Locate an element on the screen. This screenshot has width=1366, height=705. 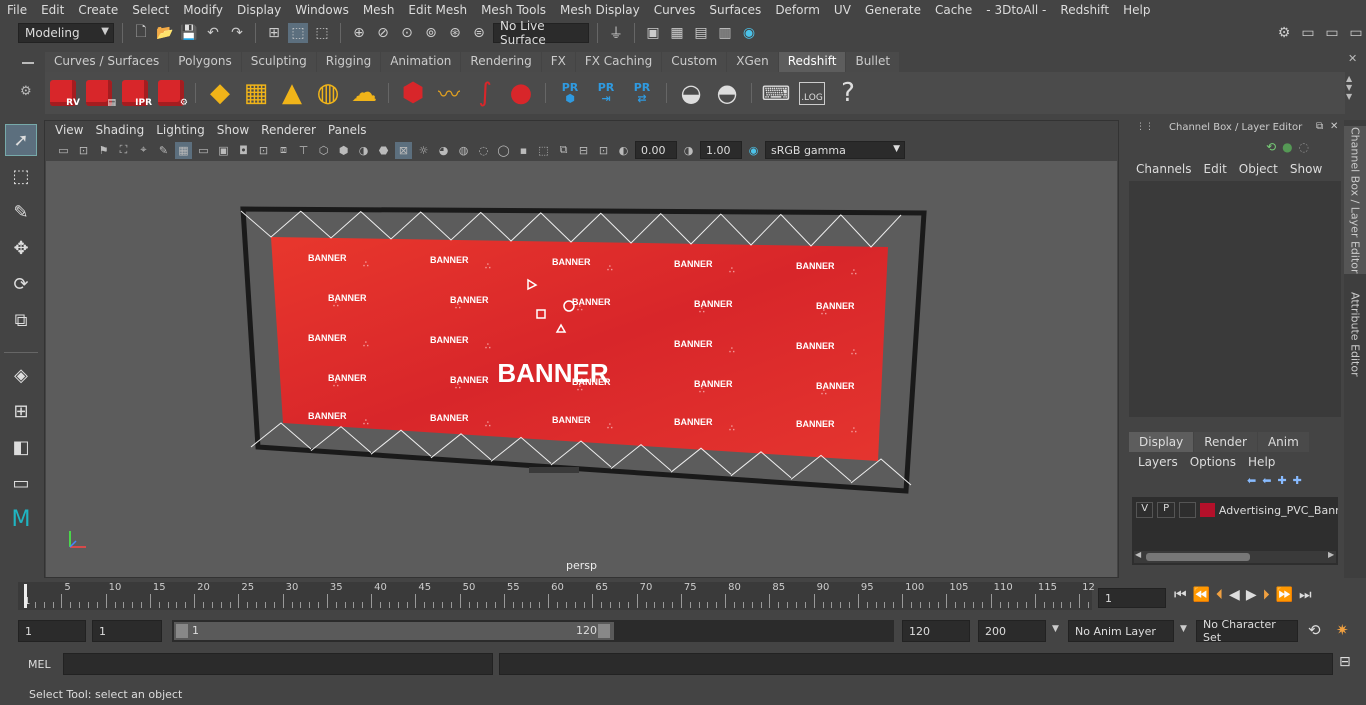
snap-grid-icon: ⊕ is located at coordinates (359, 33).